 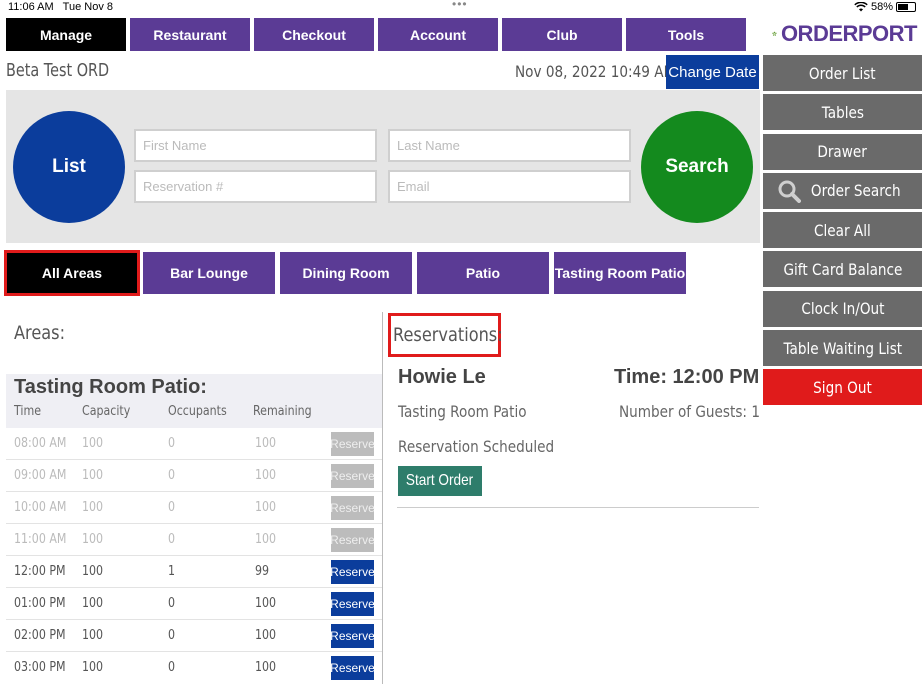 What do you see at coordinates (60, 7) in the screenshot?
I see `status-time: 11:06 AM Tue Nov 8` at bounding box center [60, 7].